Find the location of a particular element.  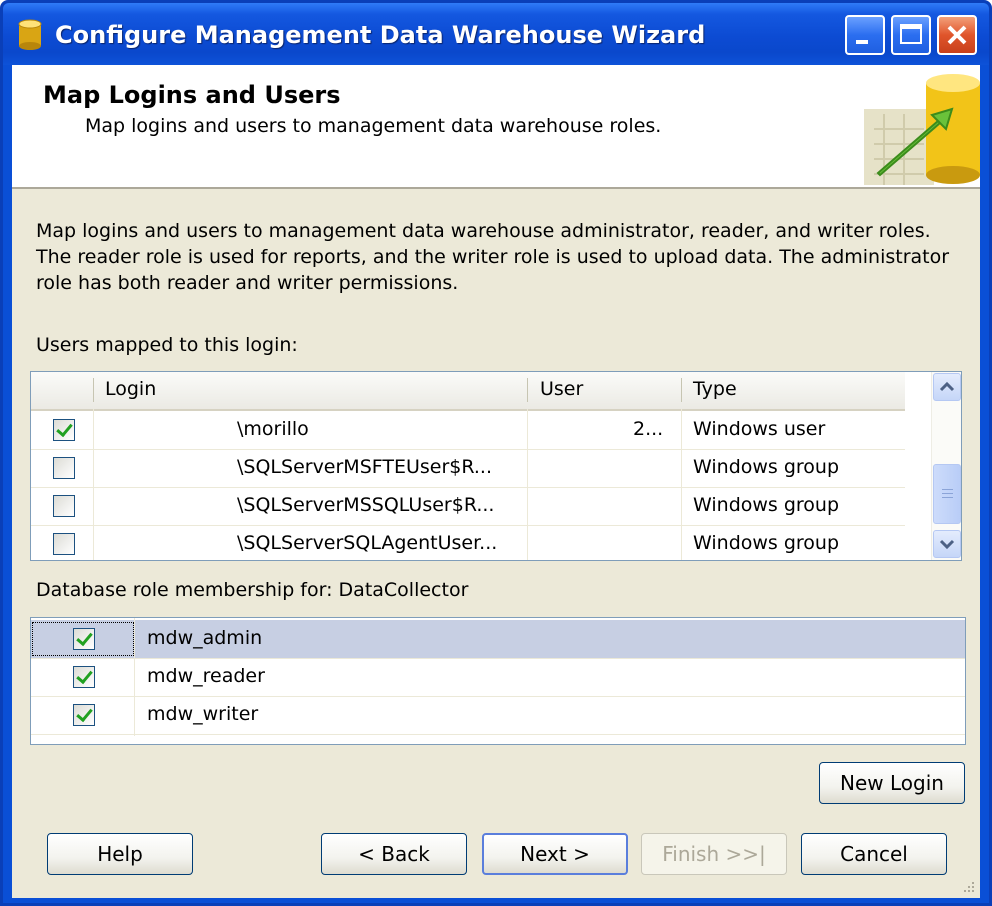

user-row: \morillo 2... Windows user is located at coordinates (468, 430).